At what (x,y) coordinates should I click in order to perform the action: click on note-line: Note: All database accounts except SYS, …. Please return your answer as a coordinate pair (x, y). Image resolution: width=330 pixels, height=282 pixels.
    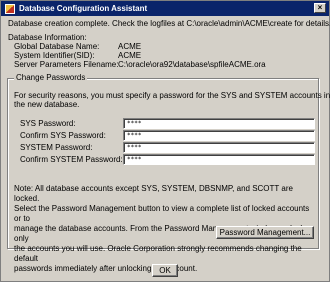
    Looking at the image, I should click on (153, 193).